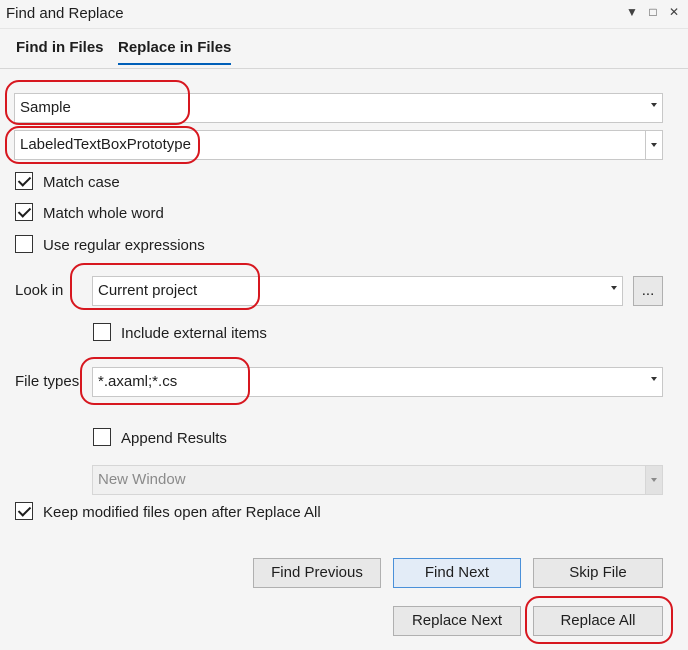 This screenshot has width=688, height=650. I want to click on look-in-select: Current project, so click(357, 291).